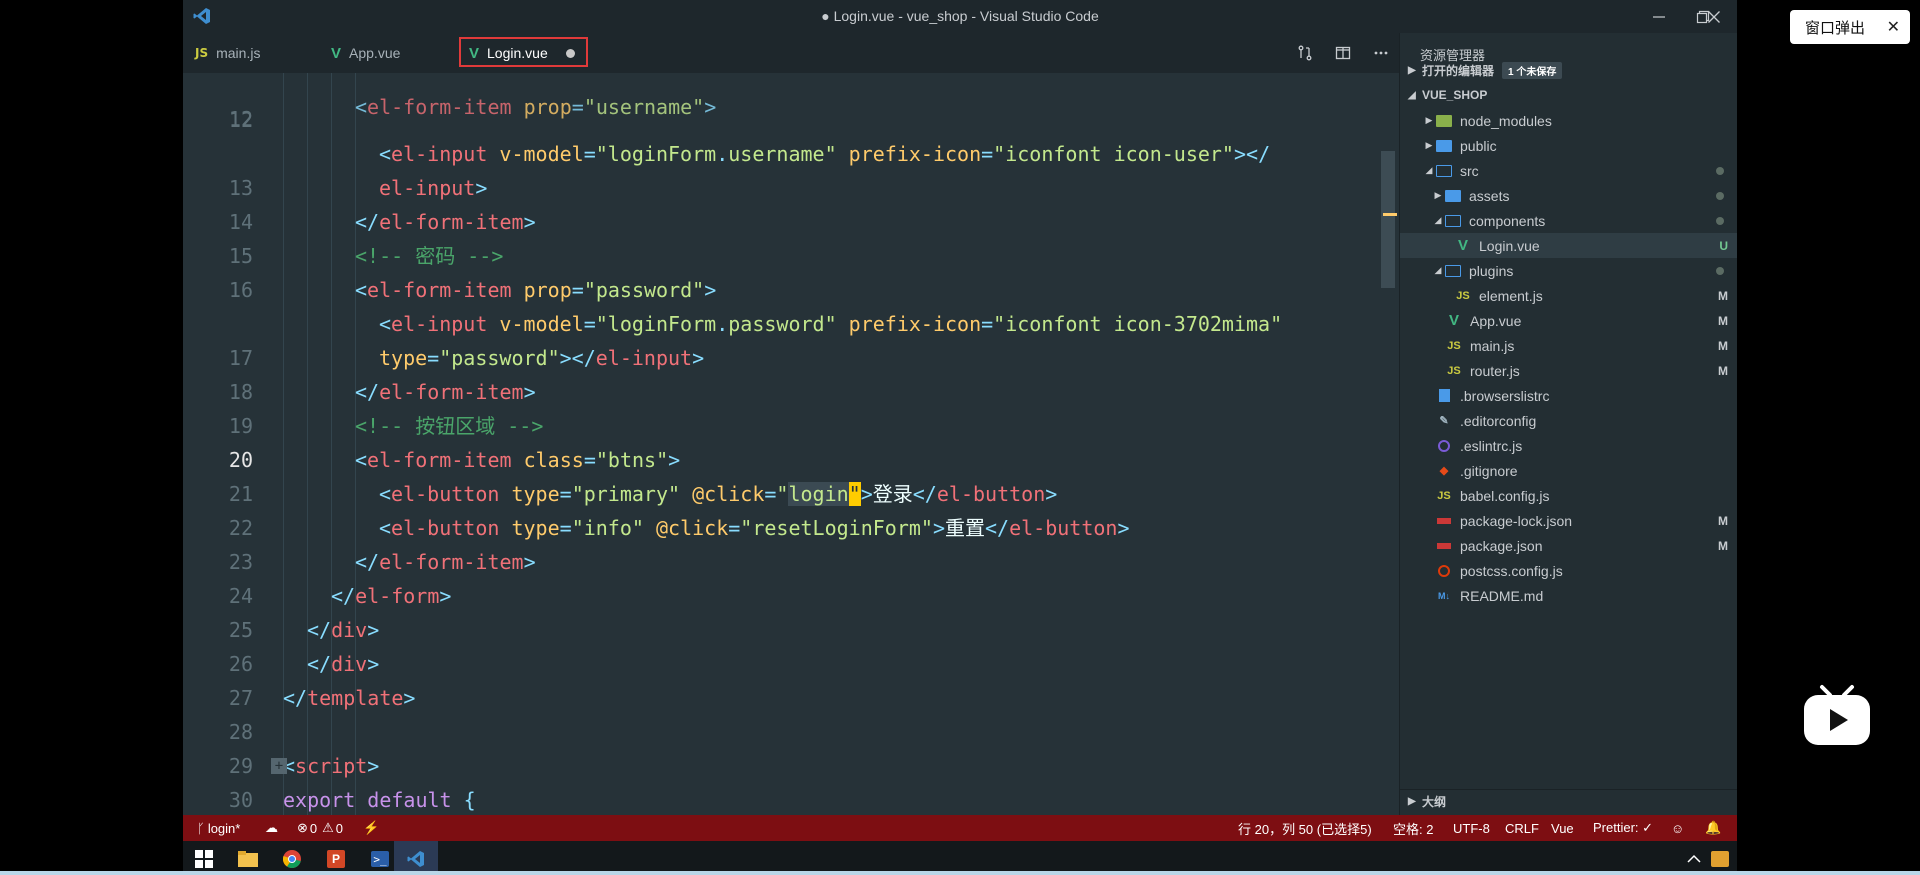 The width and height of the screenshot is (1920, 875). I want to click on eol-item: CRLF, so click(1522, 828).